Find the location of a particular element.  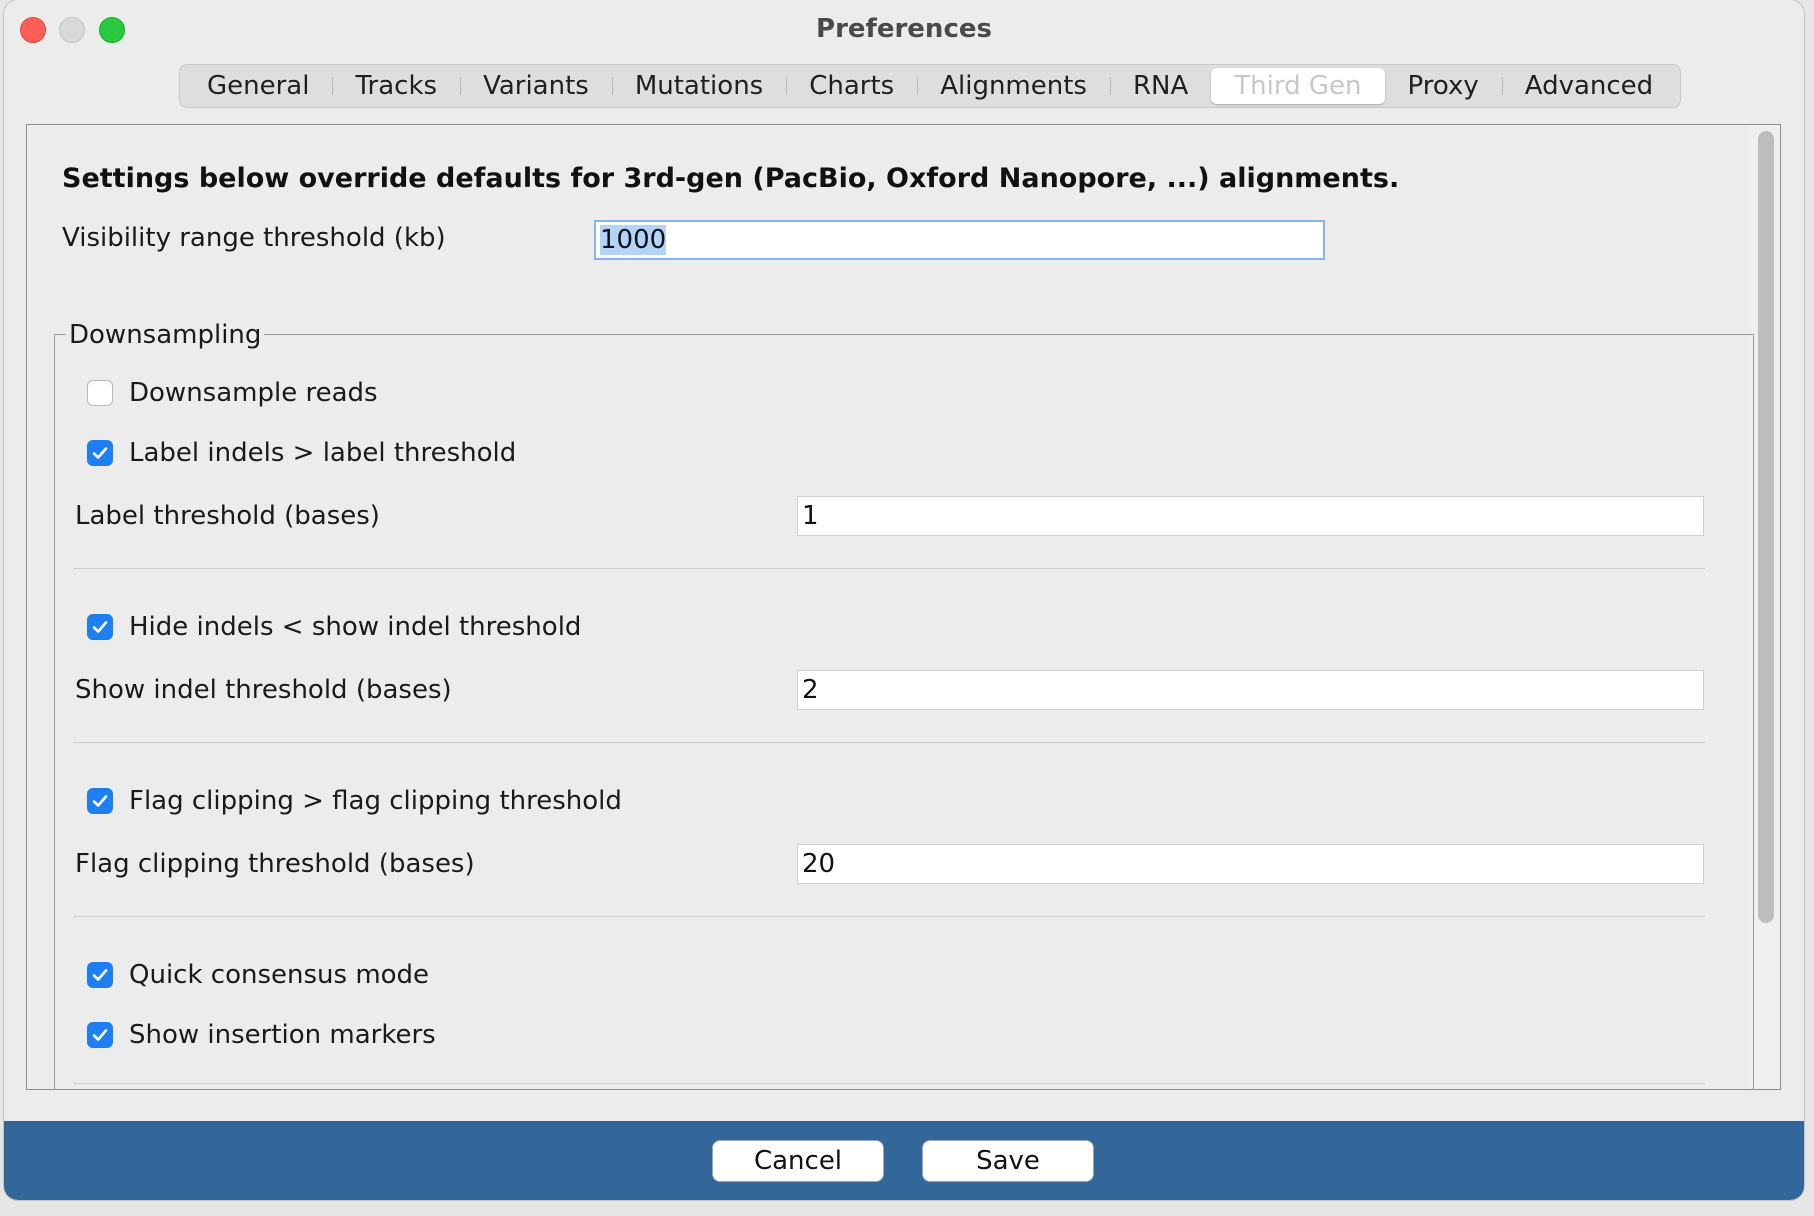

window-title: Preferences is located at coordinates (904, 29).